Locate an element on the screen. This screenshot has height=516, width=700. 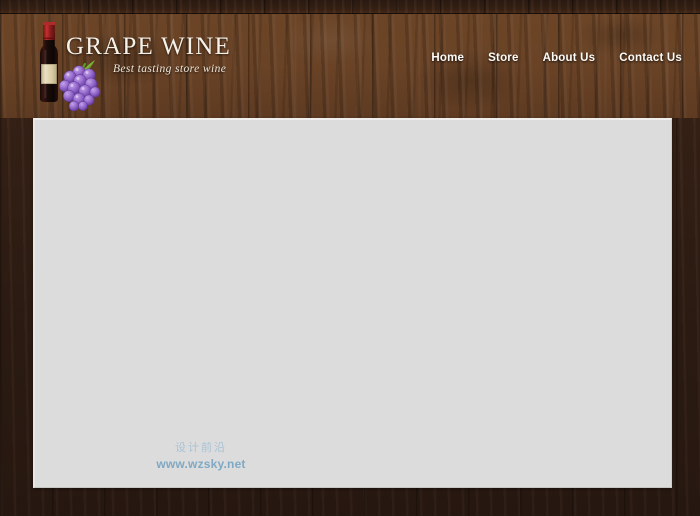
brand-logo: GRAPE WINE Best tasting store wine is located at coordinates (156, 65).